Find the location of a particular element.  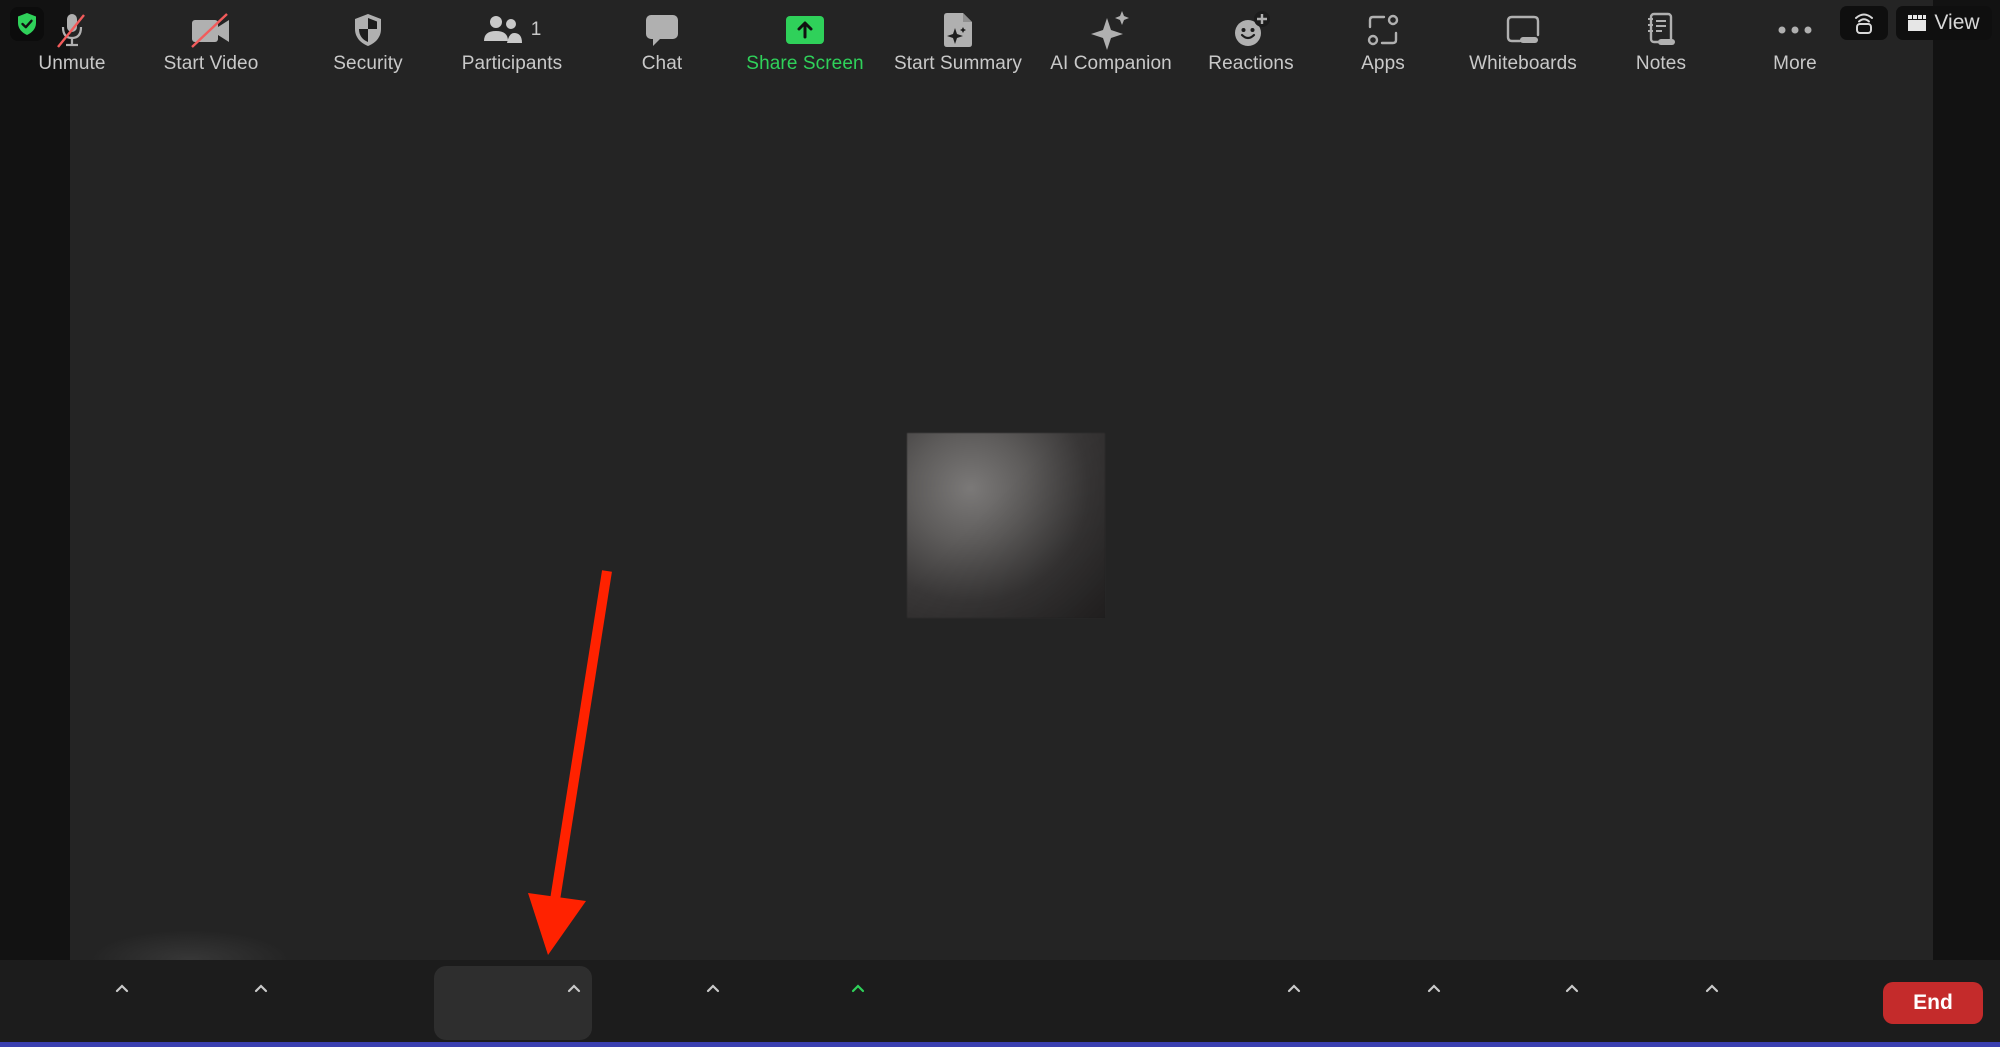

avatar-shading is located at coordinates (1006, 525).